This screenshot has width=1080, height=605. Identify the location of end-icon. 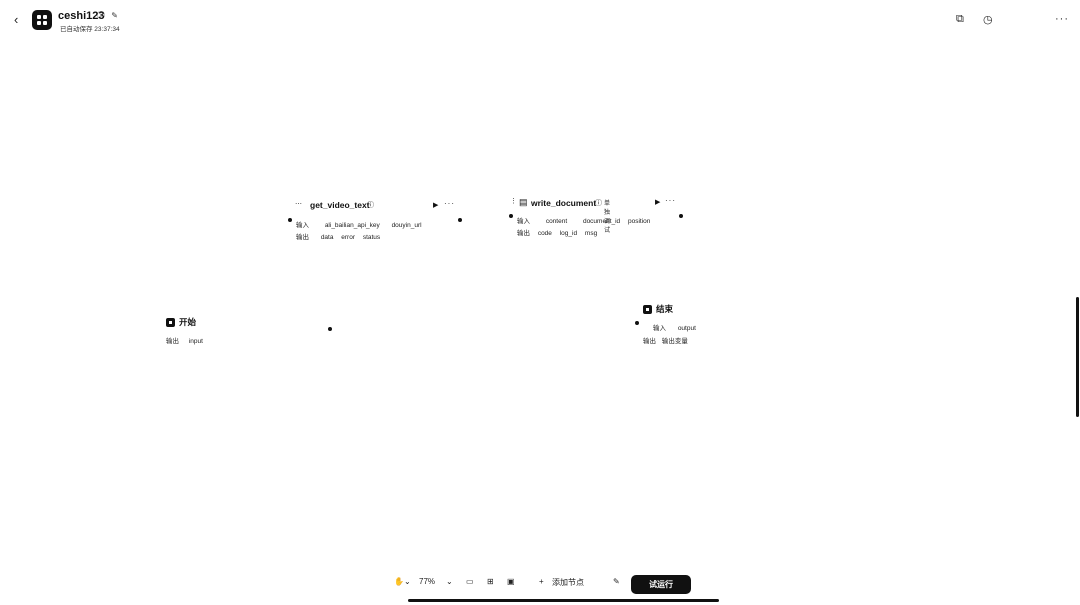
(647, 310).